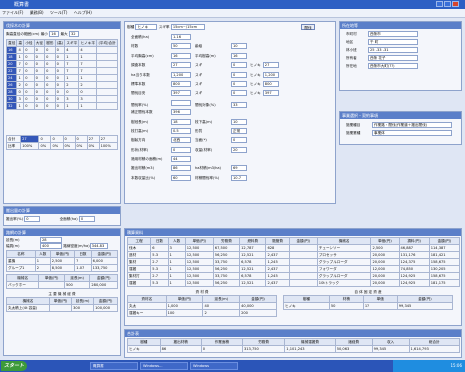  I want to click on diameter-row: 30 3 0 0 0 0 3 3, so click(61, 99).